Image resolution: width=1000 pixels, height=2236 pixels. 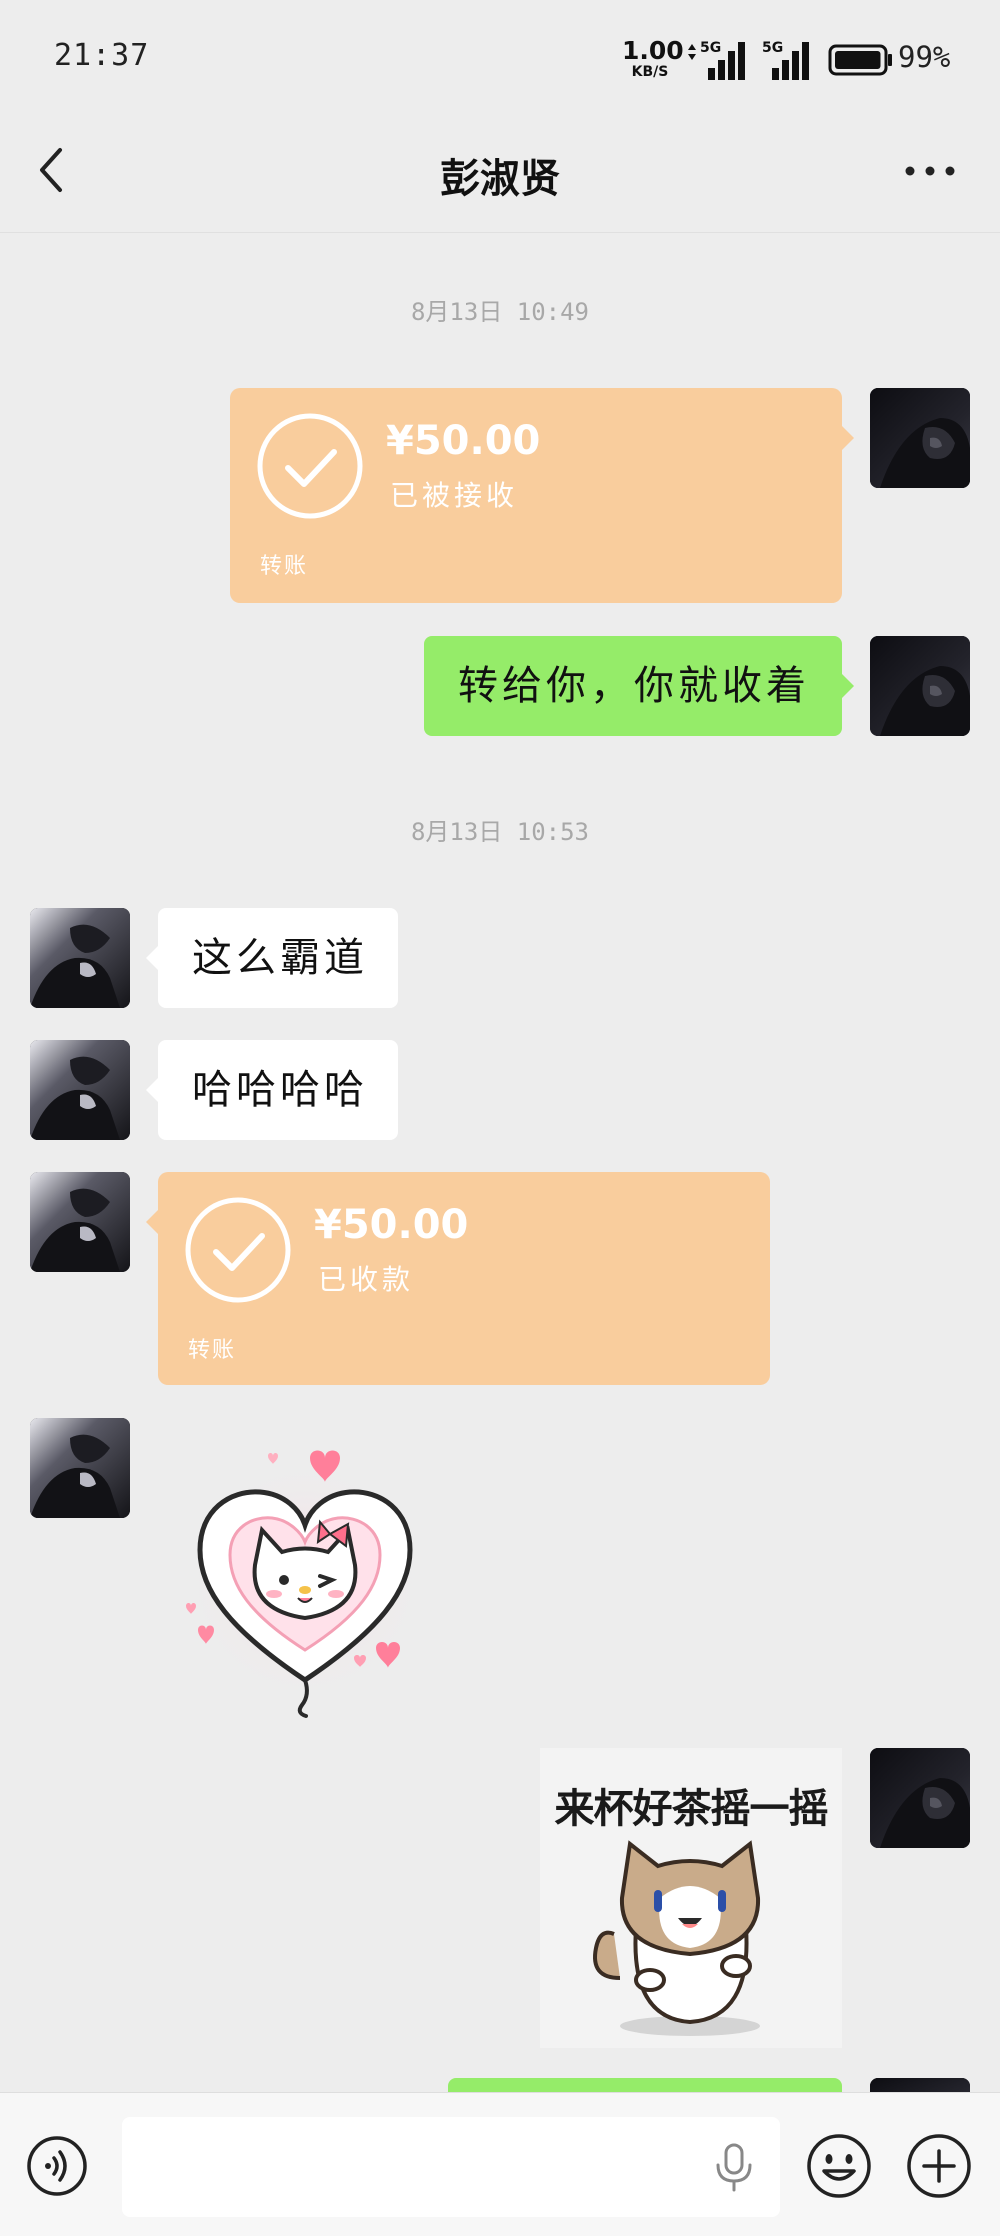 What do you see at coordinates (924, 57) in the screenshot?
I see `battery-percent: 99%` at bounding box center [924, 57].